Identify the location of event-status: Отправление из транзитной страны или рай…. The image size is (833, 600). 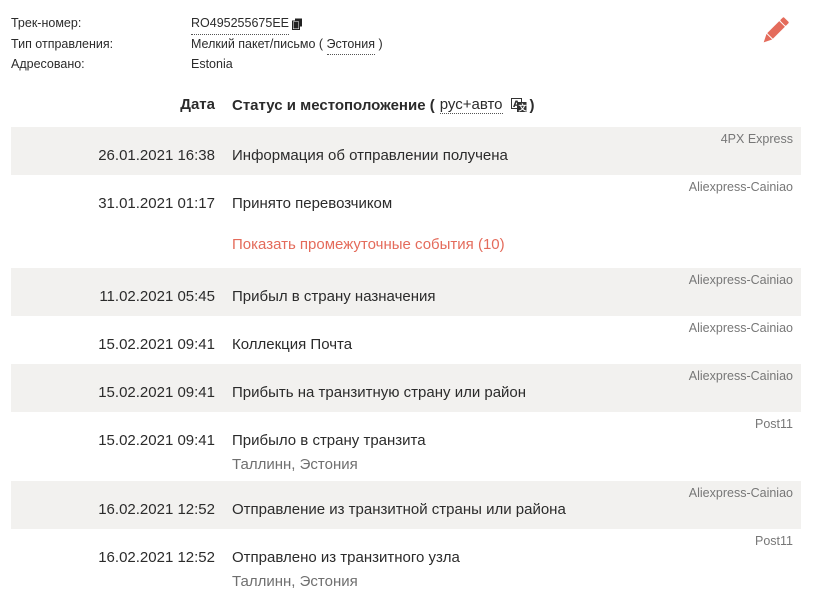
(399, 509).